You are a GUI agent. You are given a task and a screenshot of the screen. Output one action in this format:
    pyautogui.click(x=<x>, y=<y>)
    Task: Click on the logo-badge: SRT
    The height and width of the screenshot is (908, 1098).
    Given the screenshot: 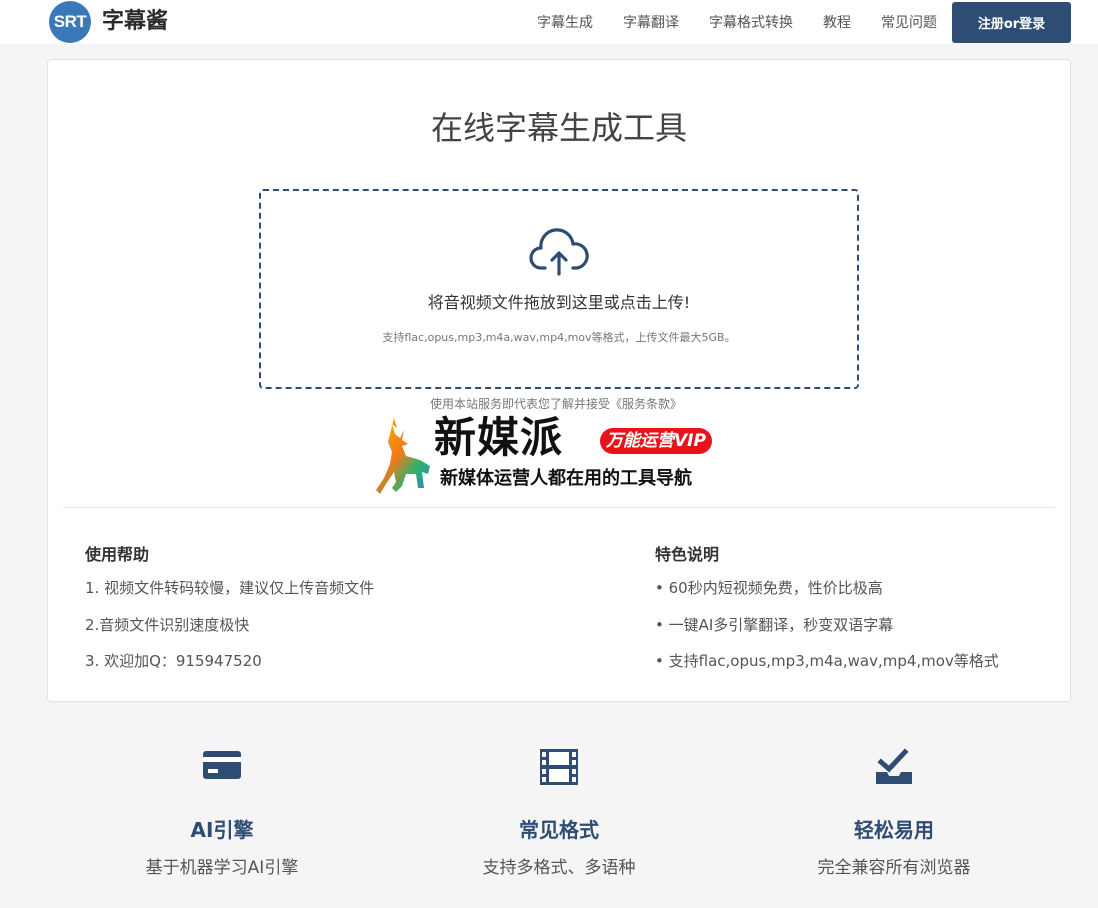 What is the action you would take?
    pyautogui.click(x=70, y=22)
    